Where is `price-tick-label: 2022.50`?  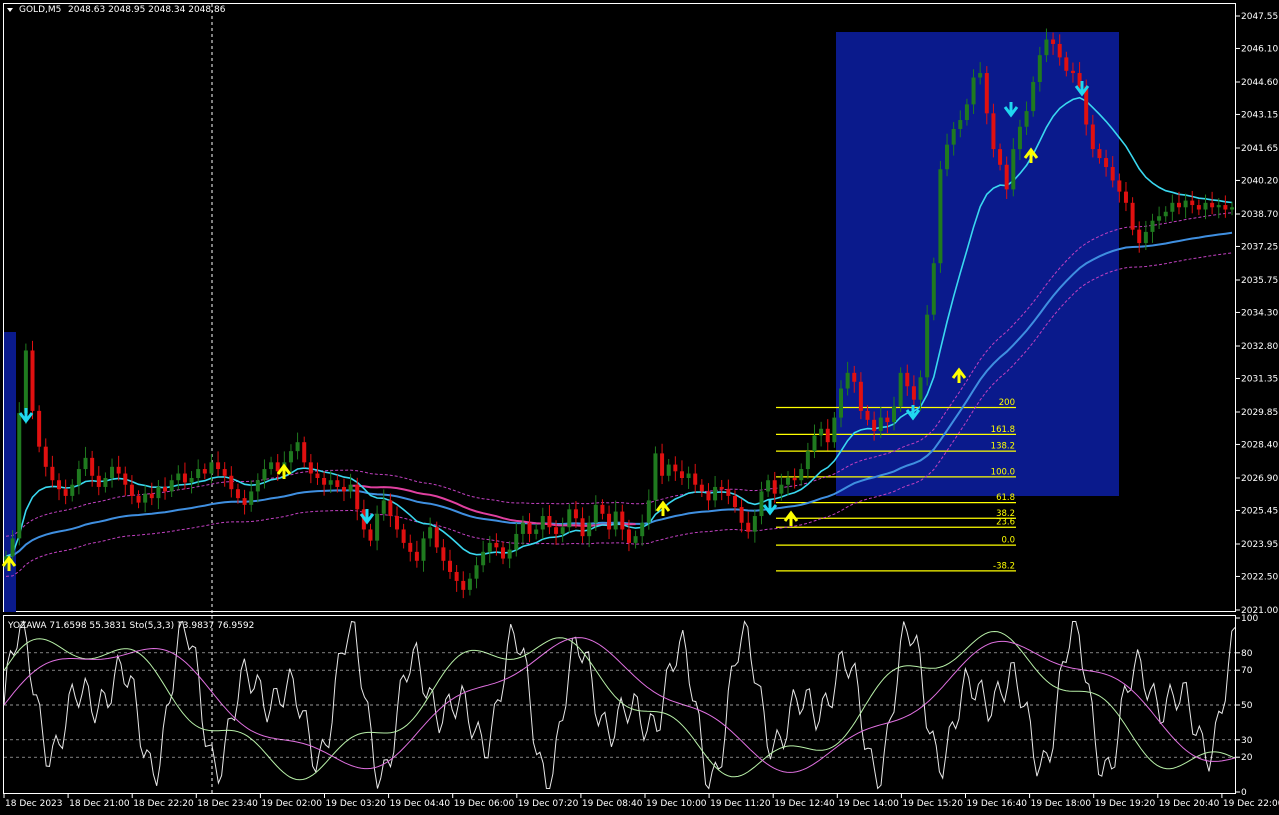
price-tick-label: 2022.50 is located at coordinates (1259, 577).